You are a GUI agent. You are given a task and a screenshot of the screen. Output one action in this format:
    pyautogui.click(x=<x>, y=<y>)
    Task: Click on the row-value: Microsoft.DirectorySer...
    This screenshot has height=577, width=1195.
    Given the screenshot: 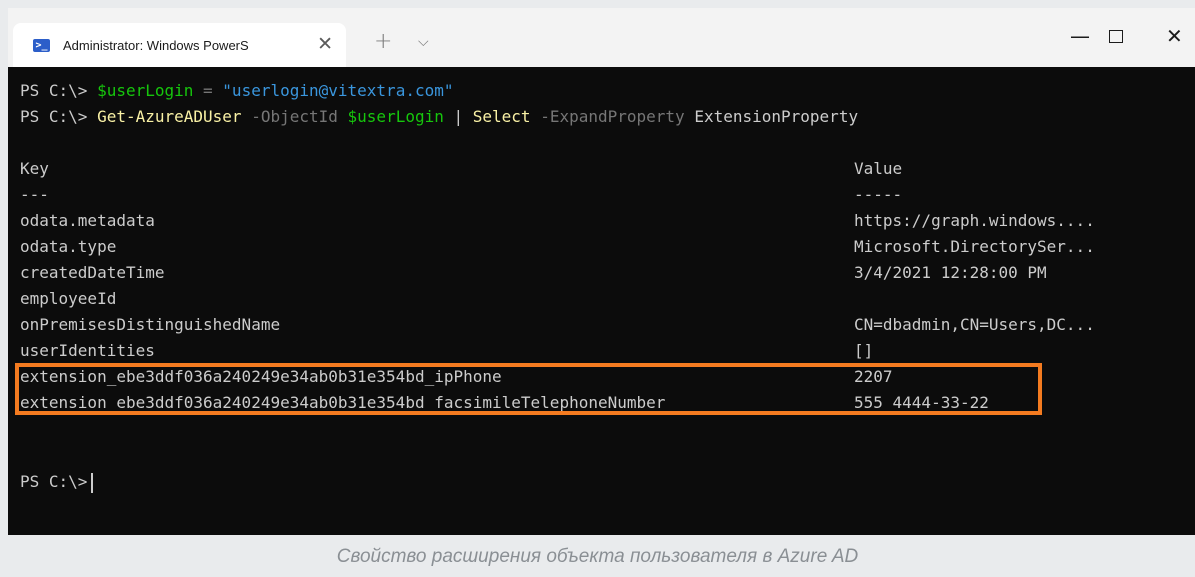 What is the action you would take?
    pyautogui.click(x=974, y=246)
    